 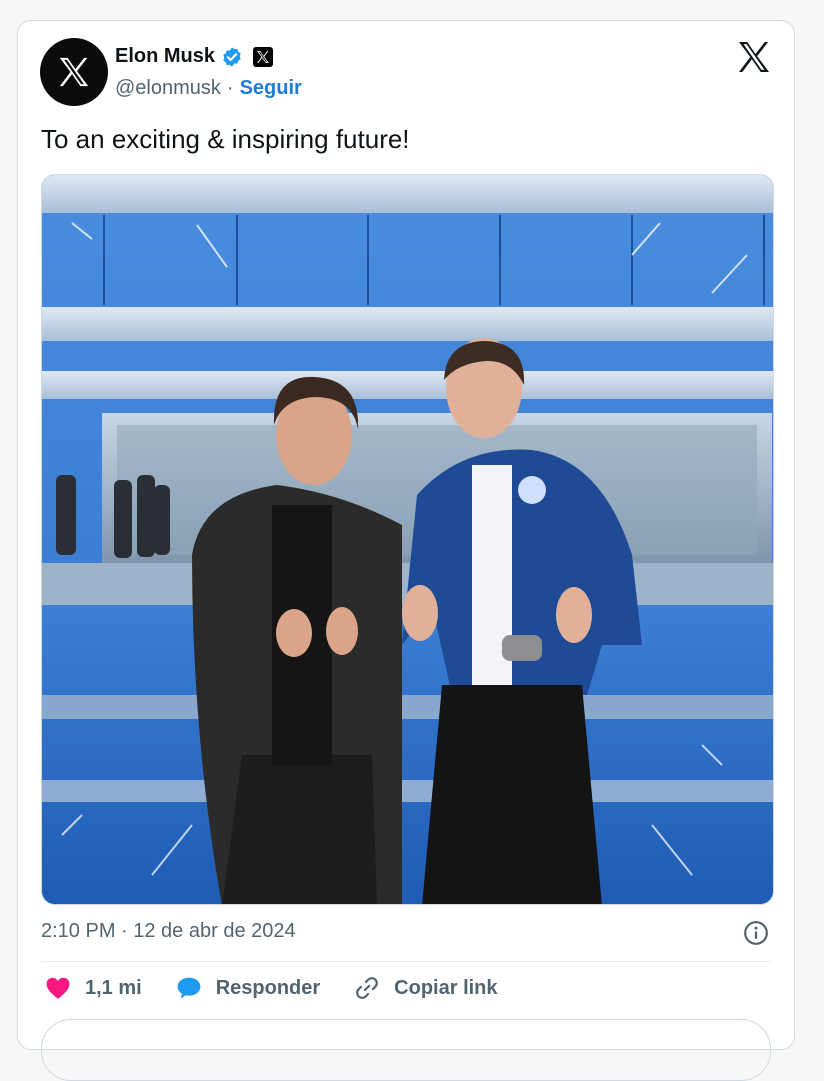 I want to click on read-replies-button, so click(x=406, y=1050).